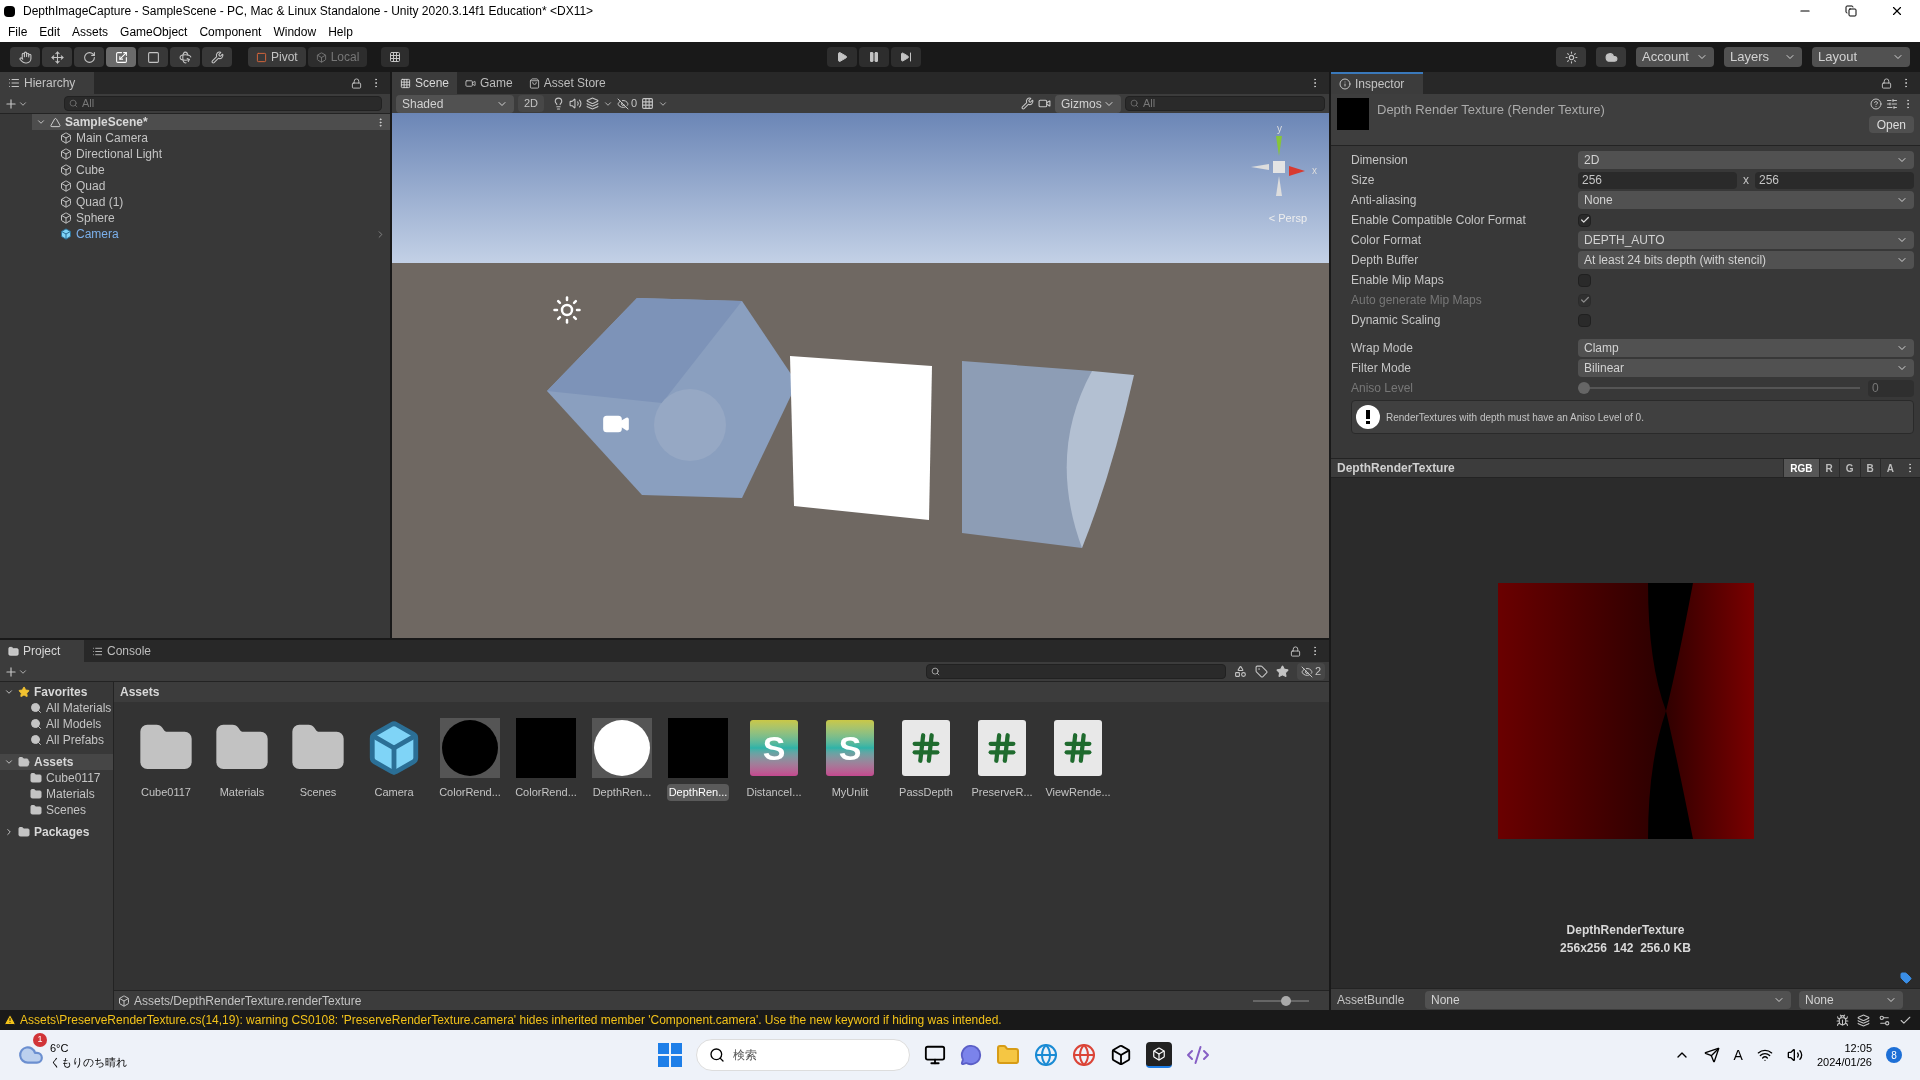  Describe the element at coordinates (166, 792) in the screenshot. I see `asset-label: Cube0117` at that location.